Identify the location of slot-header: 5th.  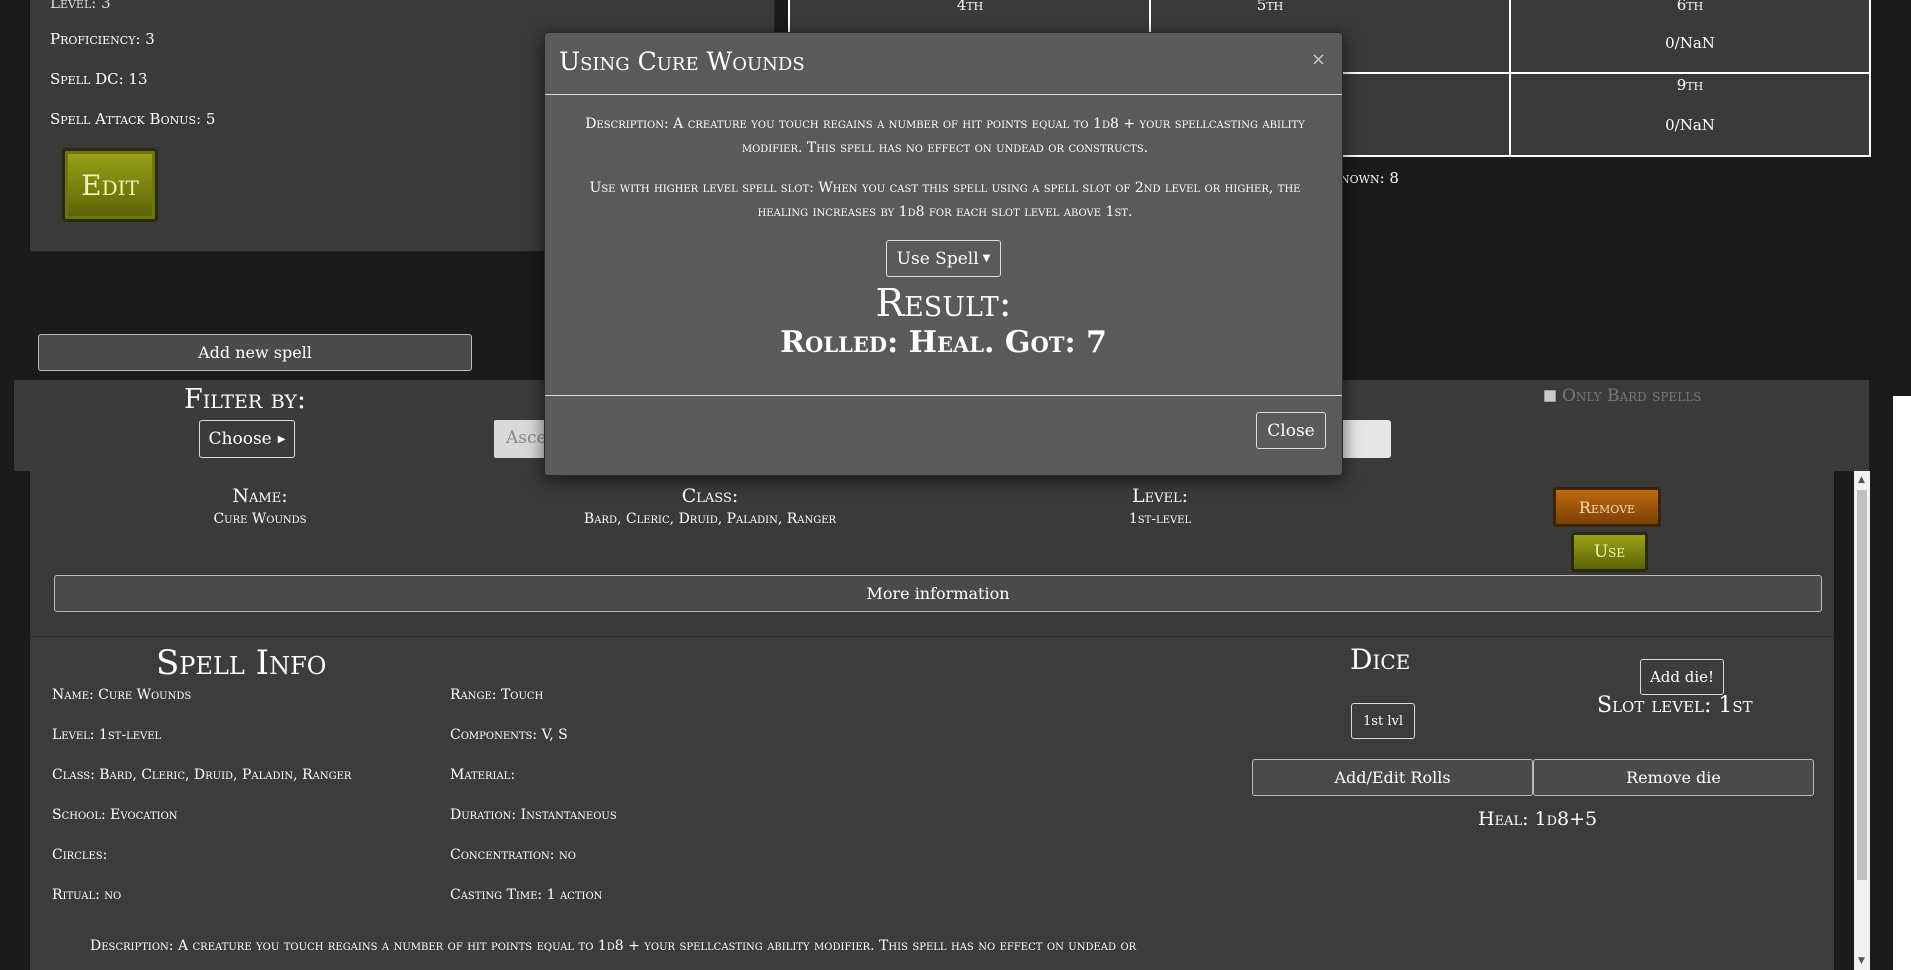
(1270, 7).